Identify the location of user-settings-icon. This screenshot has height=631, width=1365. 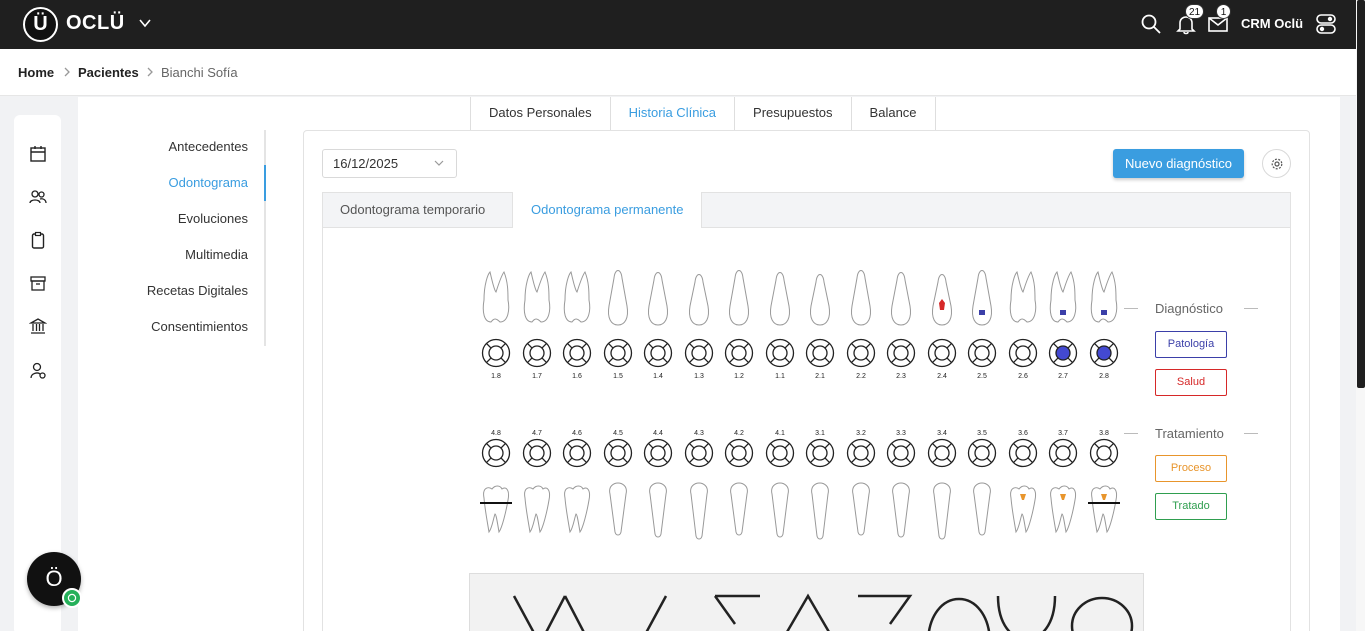
(38, 371).